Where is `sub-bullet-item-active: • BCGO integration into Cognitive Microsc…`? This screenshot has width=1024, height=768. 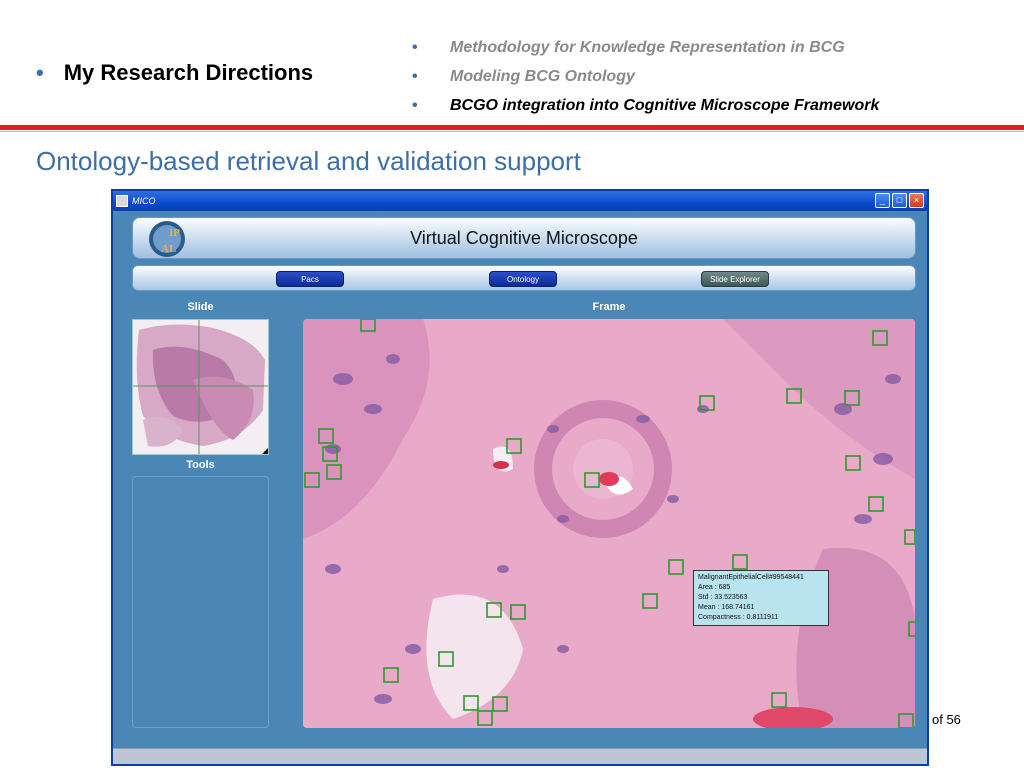 sub-bullet-item-active: • BCGO integration into Cognitive Microsc… is located at coordinates (645, 105).